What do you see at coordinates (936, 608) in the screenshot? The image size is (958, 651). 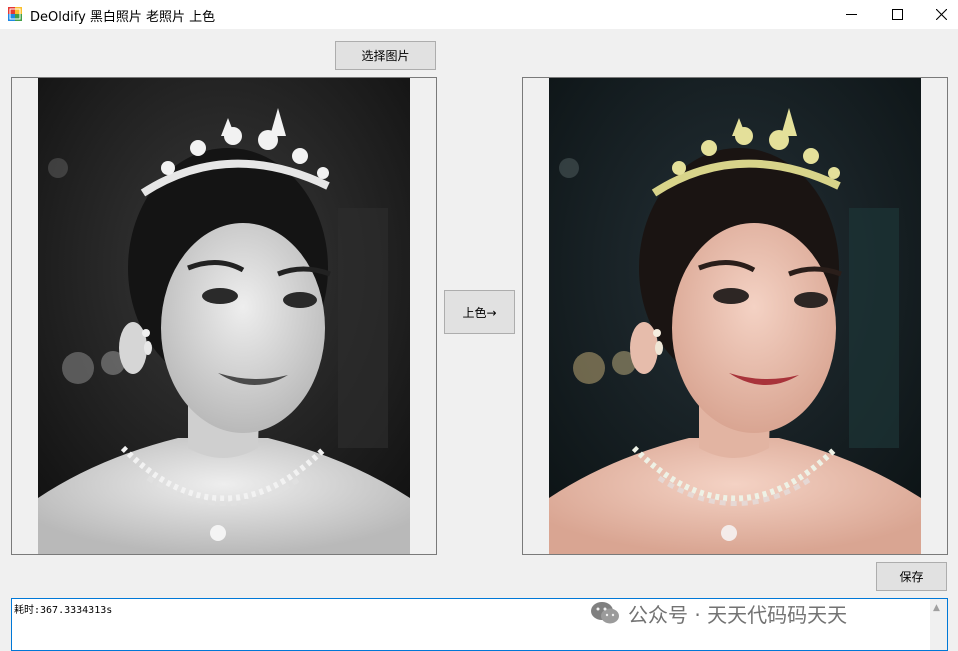 I see `chevron-up-icon: ▲` at bounding box center [936, 608].